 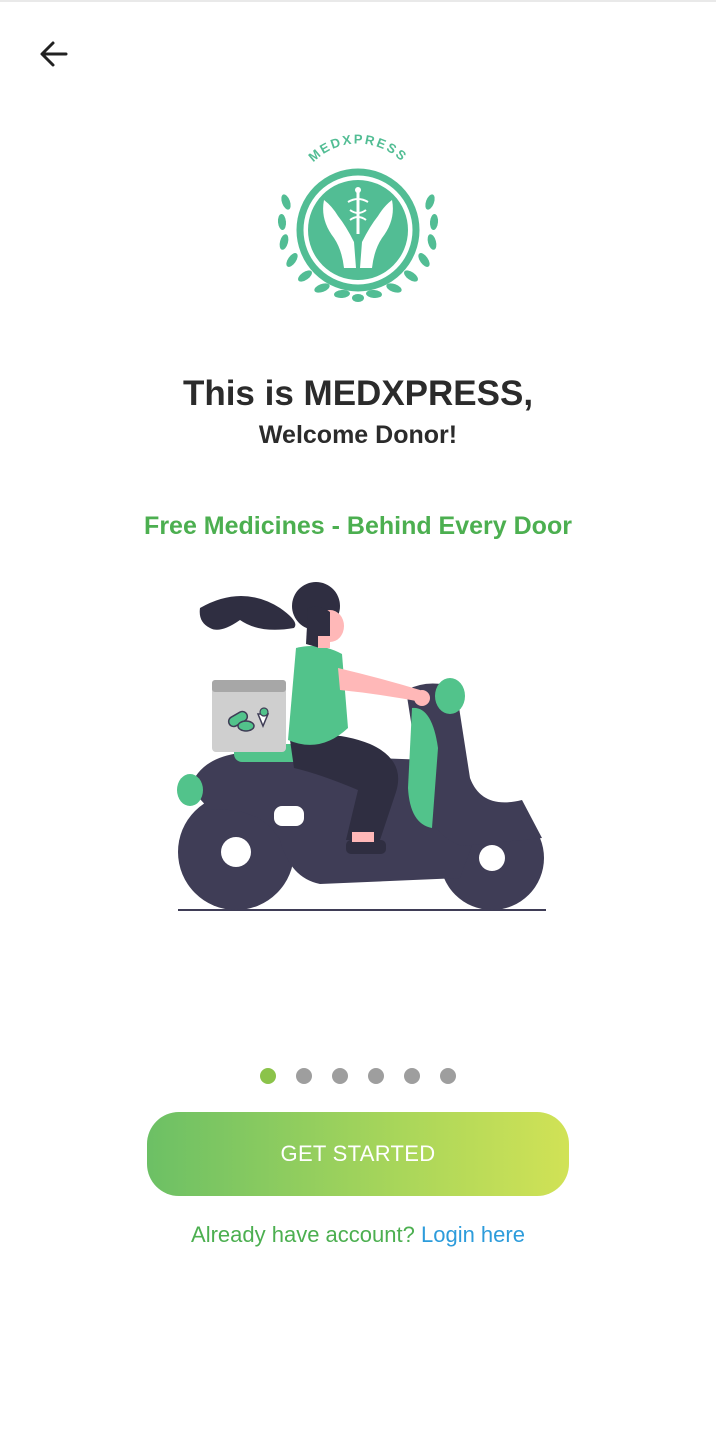 I want to click on status-divider, so click(x=358, y=1).